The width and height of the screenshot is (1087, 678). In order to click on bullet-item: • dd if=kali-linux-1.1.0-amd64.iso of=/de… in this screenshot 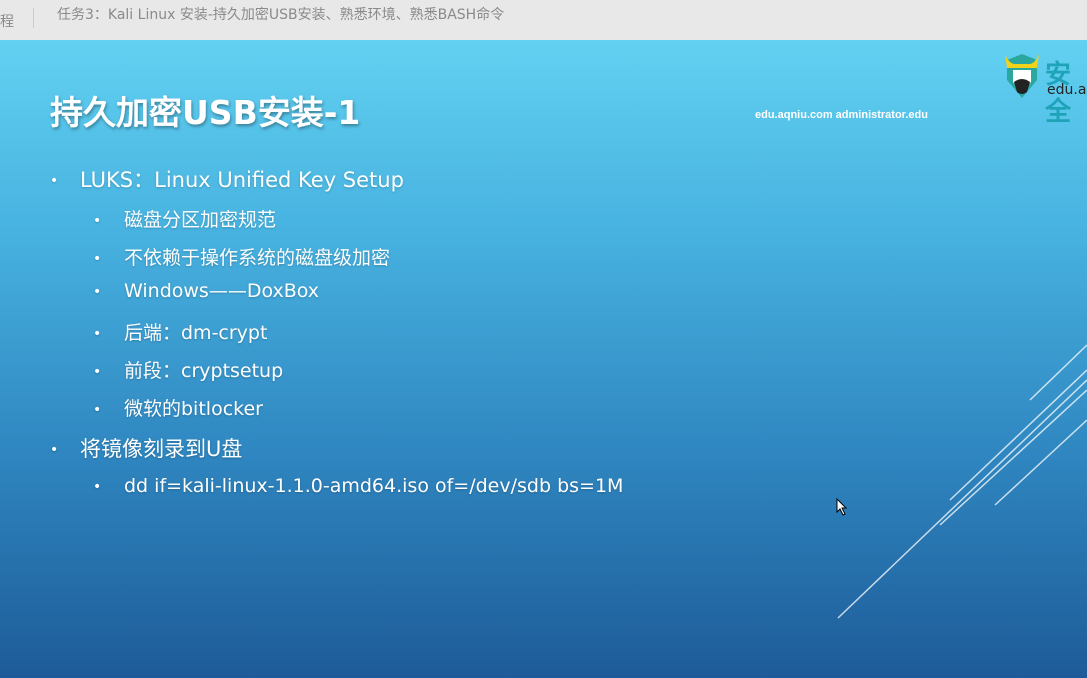, I will do `click(358, 486)`.